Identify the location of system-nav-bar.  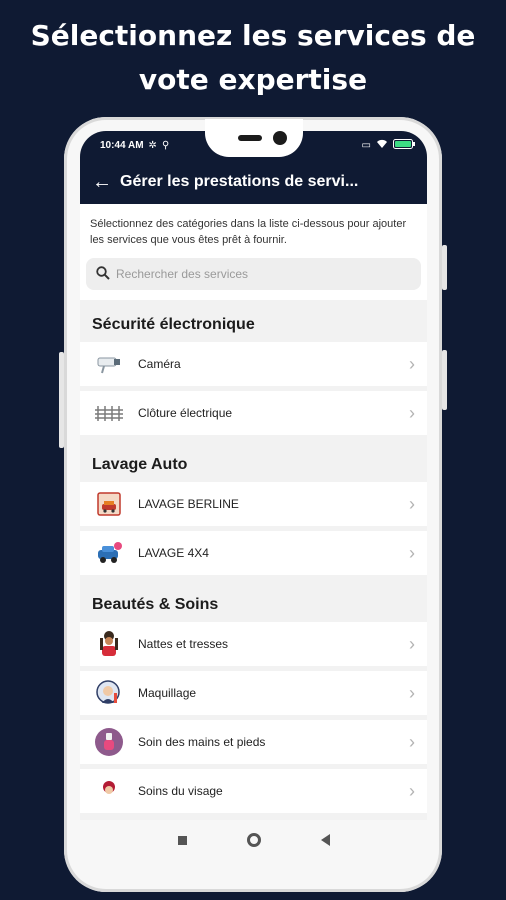
(253, 840).